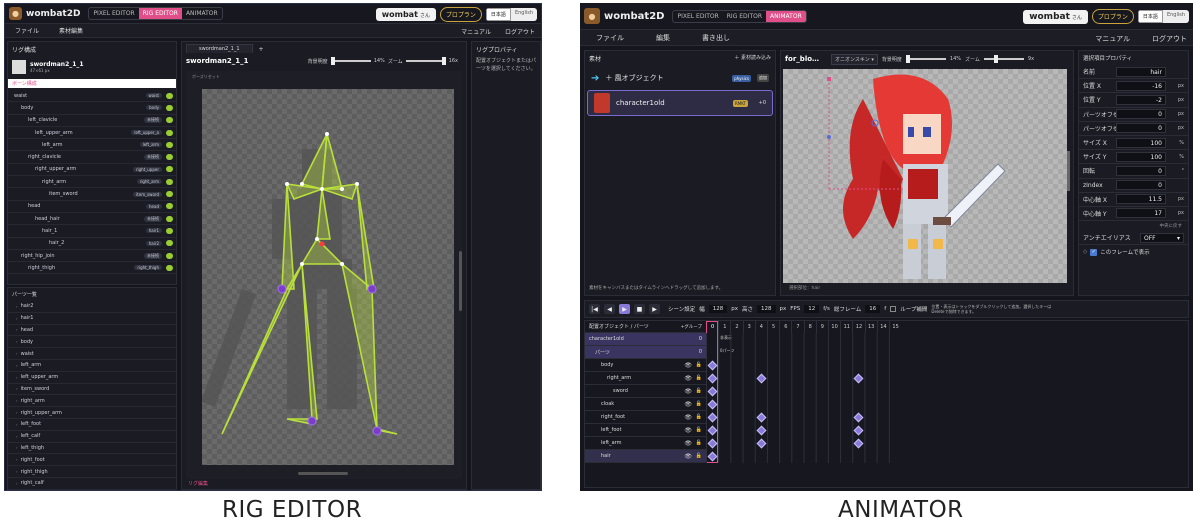 The width and height of the screenshot is (1200, 527). What do you see at coordinates (1094, 252) in the screenshot?
I see `show-in-frame-checkbox: ✓` at bounding box center [1094, 252].